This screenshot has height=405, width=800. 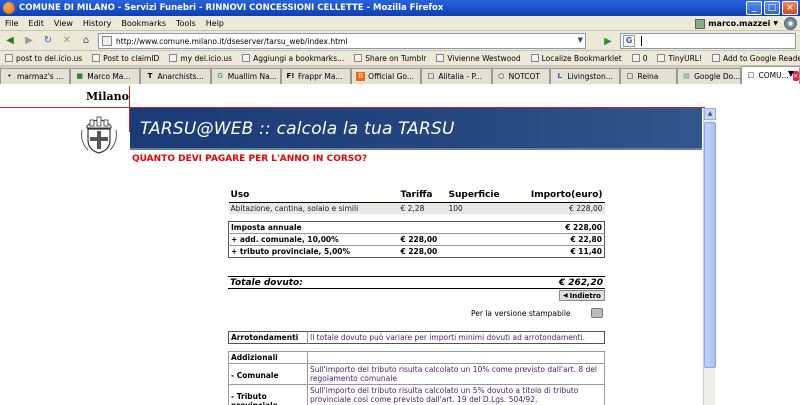 I want to click on page-banner: TARSU@WEB :: calcola la tua TARSU, so click(x=416, y=128).